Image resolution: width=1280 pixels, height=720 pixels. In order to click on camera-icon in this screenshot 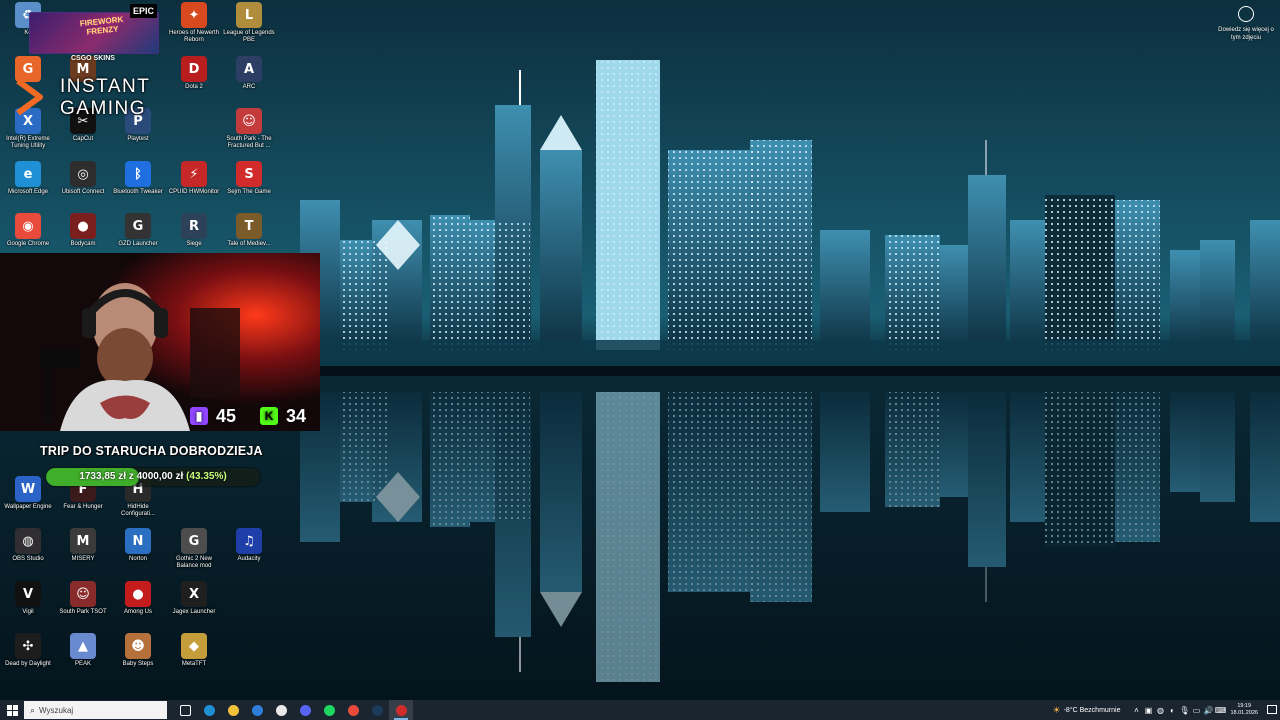, I will do `click(1246, 14)`.